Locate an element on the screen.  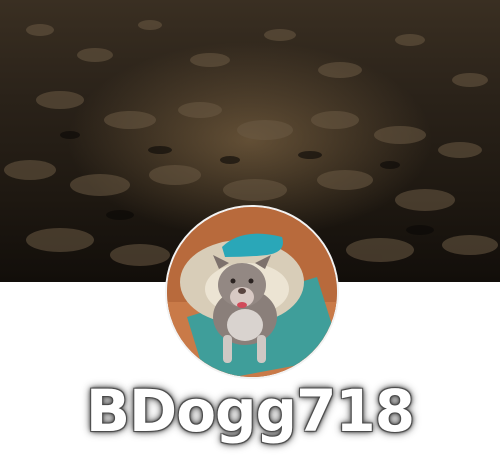
dog-photo-graphic is located at coordinates (252, 292).